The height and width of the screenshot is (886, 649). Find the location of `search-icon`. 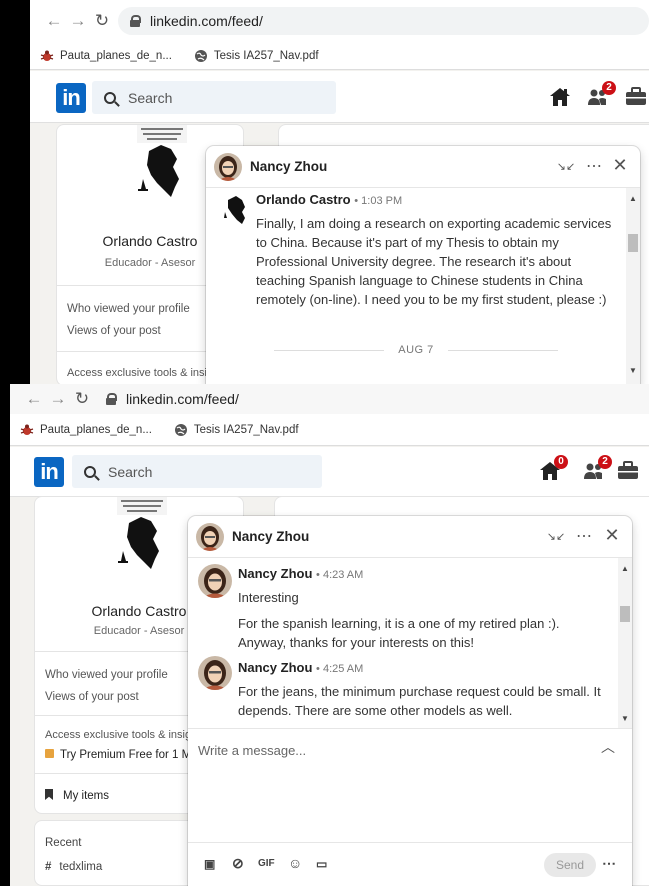

search-icon is located at coordinates (110, 97).